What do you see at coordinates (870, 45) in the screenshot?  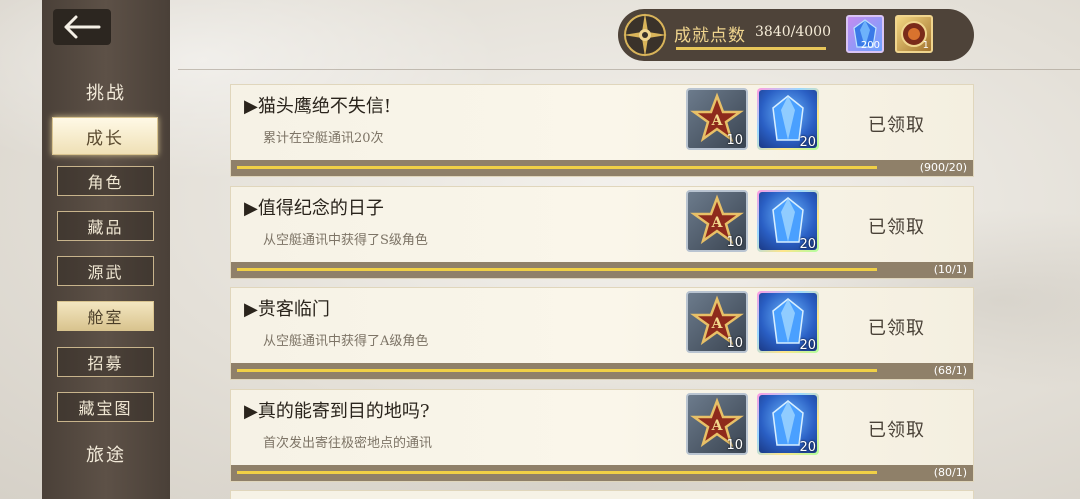 I see `header-reward-crystal-count: 200` at bounding box center [870, 45].